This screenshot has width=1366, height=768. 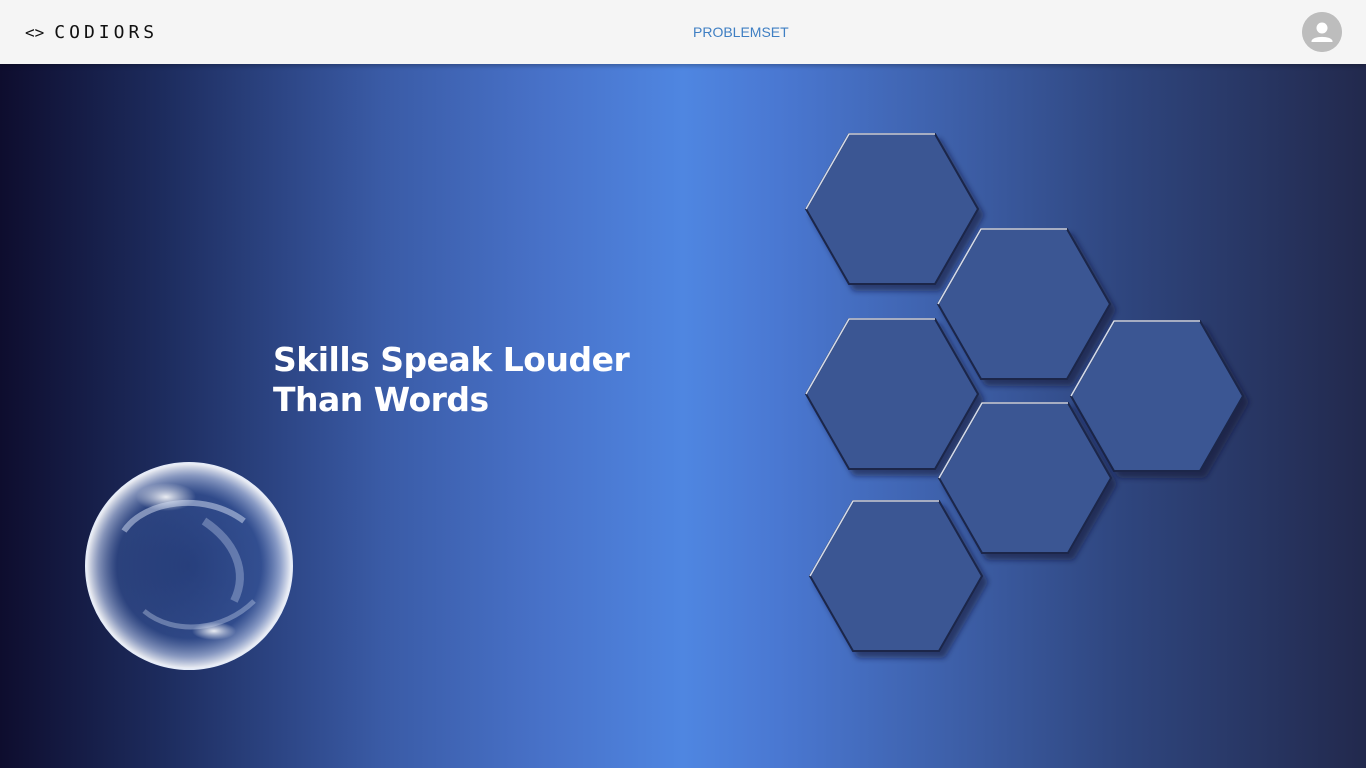 I want to click on account-circle-icon, so click(x=1322, y=32).